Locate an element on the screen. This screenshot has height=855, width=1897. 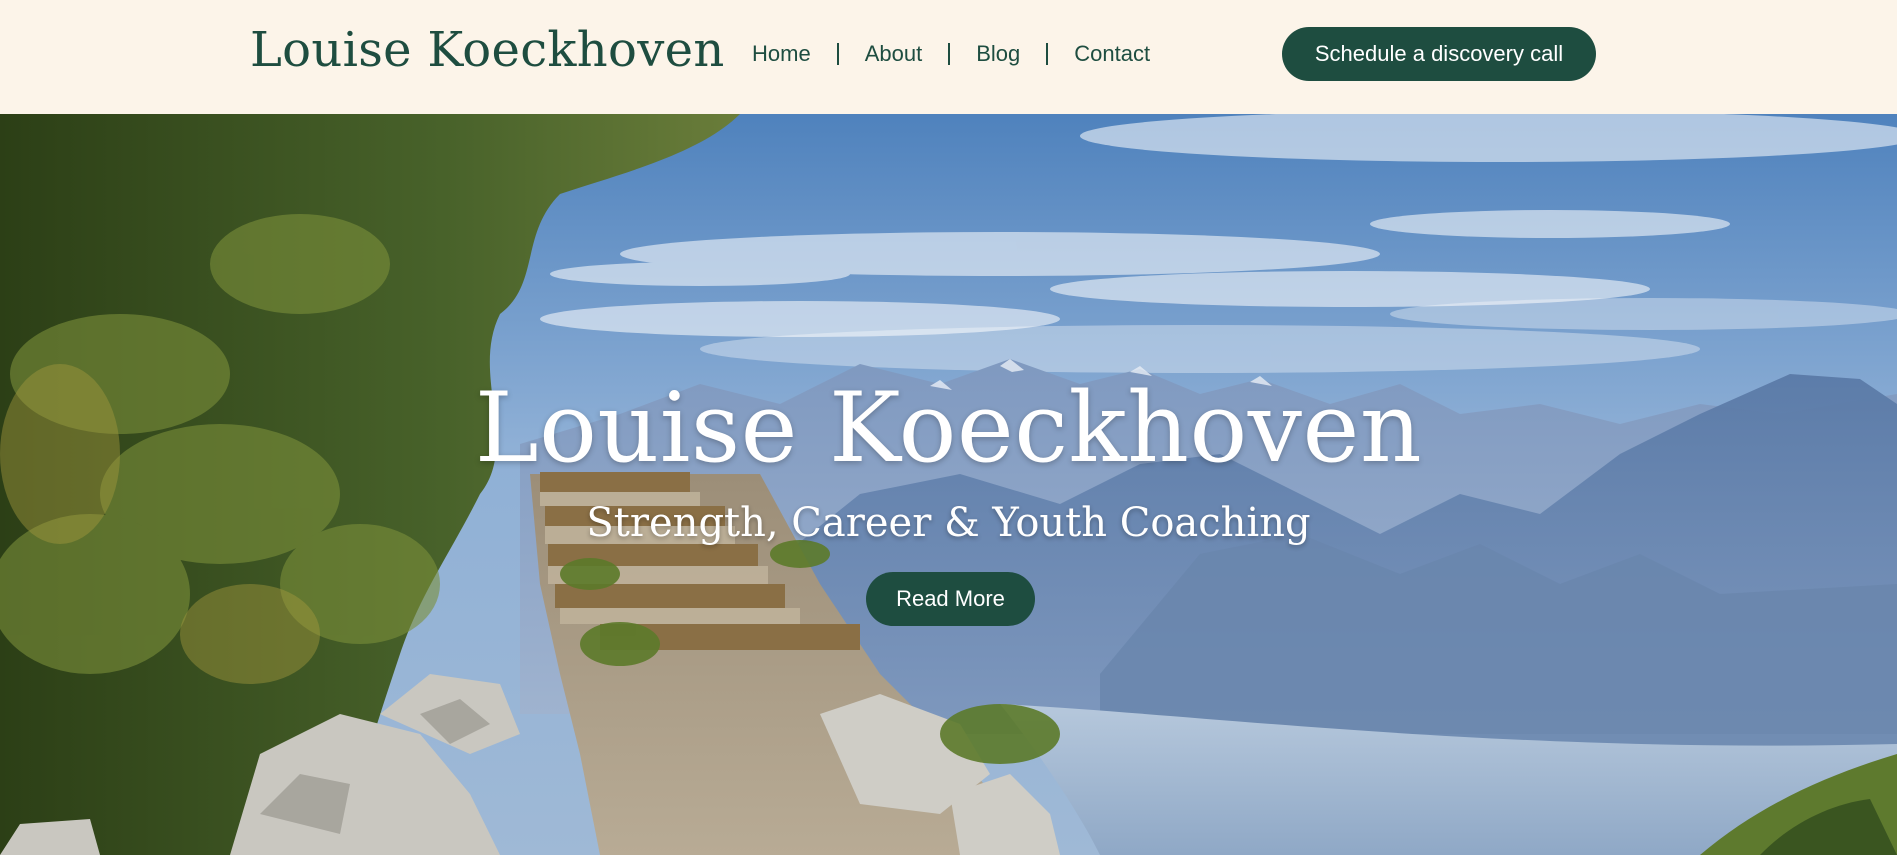
nav-link-about: About is located at coordinates (894, 54).